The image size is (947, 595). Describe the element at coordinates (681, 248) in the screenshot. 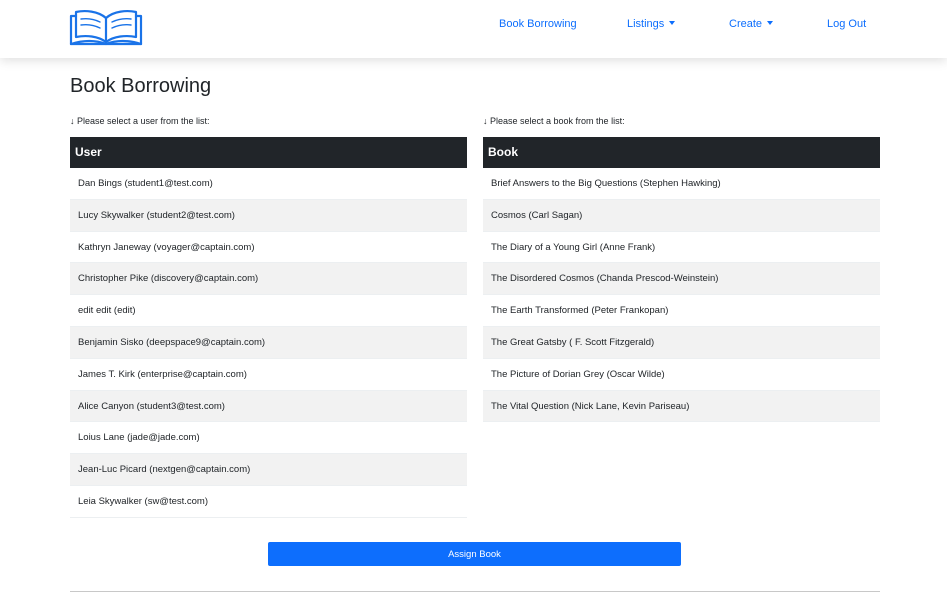

I see `book-row: The Diary of a Young Girl (Anne Frank)` at that location.